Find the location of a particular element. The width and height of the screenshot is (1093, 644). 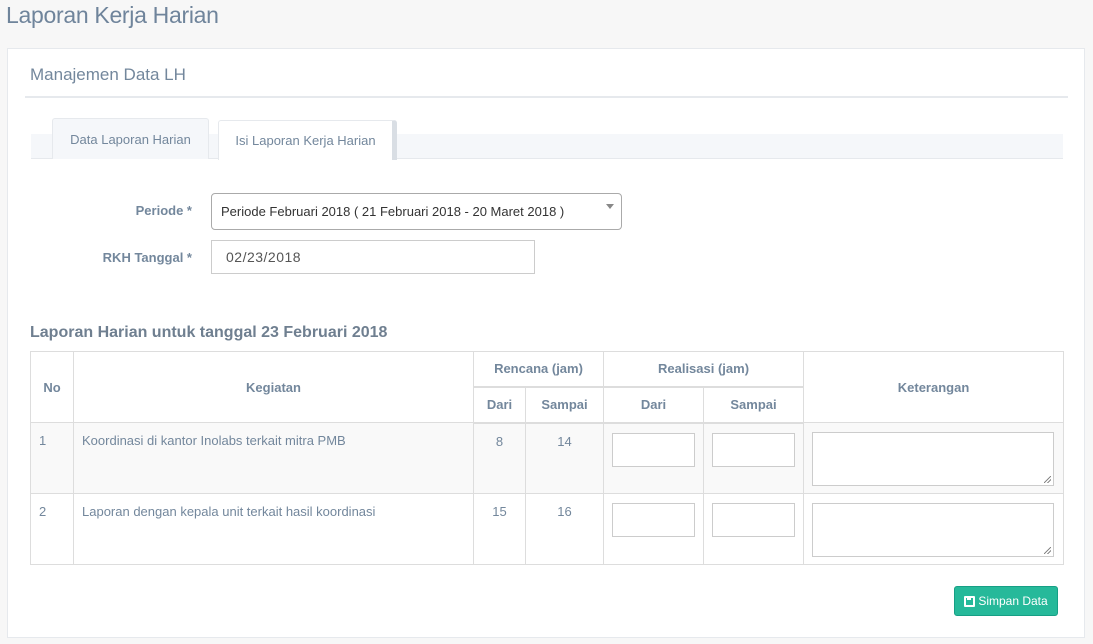

periode-label: Periode * is located at coordinates (163, 210).